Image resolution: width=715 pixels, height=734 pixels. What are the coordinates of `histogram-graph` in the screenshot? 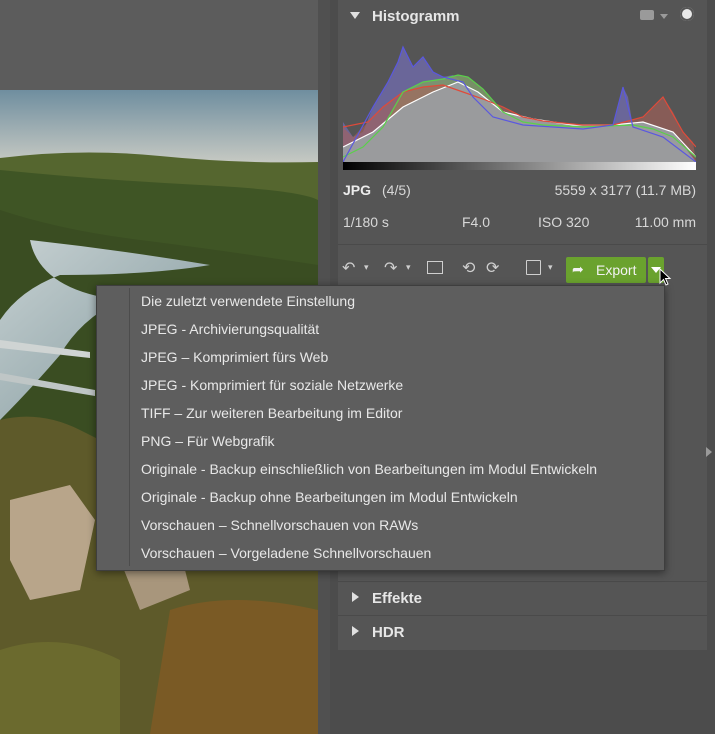 It's located at (519, 104).